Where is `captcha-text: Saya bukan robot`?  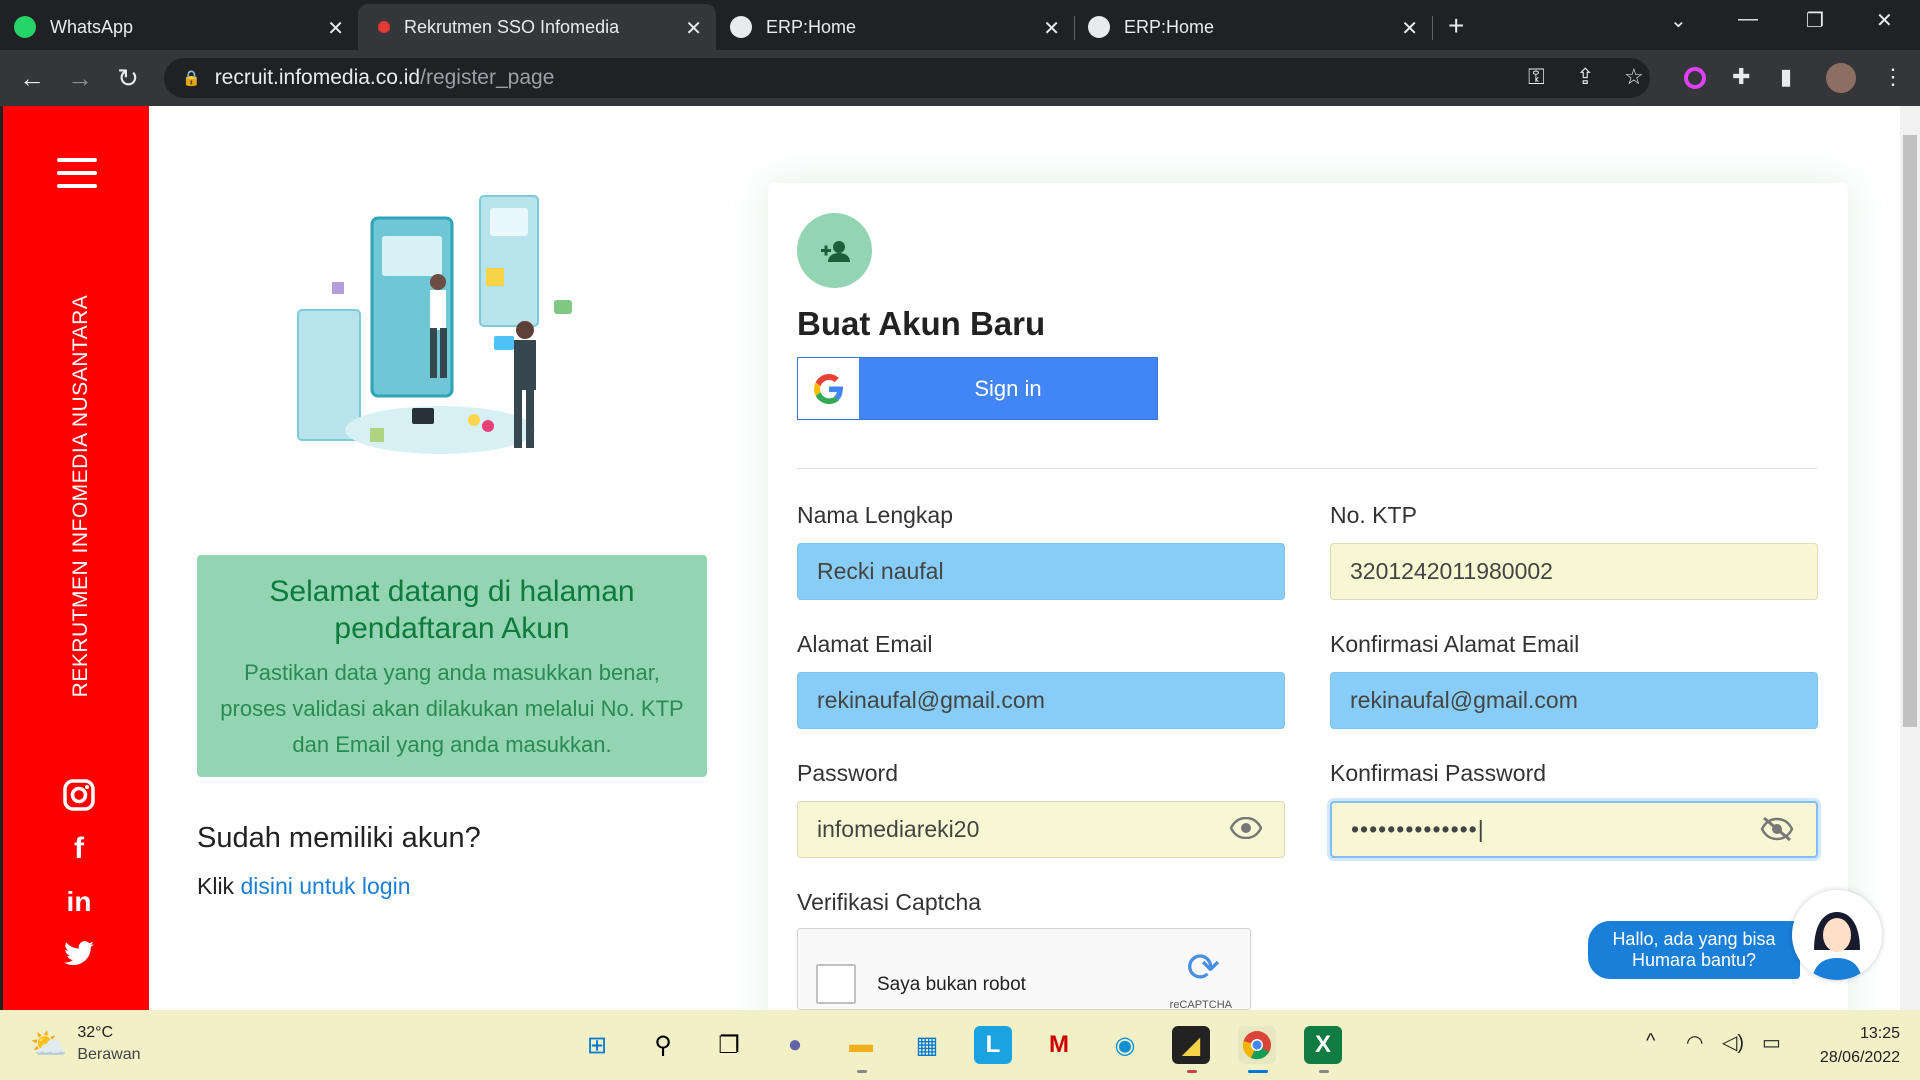
captcha-text: Saya bukan robot is located at coordinates (951, 984).